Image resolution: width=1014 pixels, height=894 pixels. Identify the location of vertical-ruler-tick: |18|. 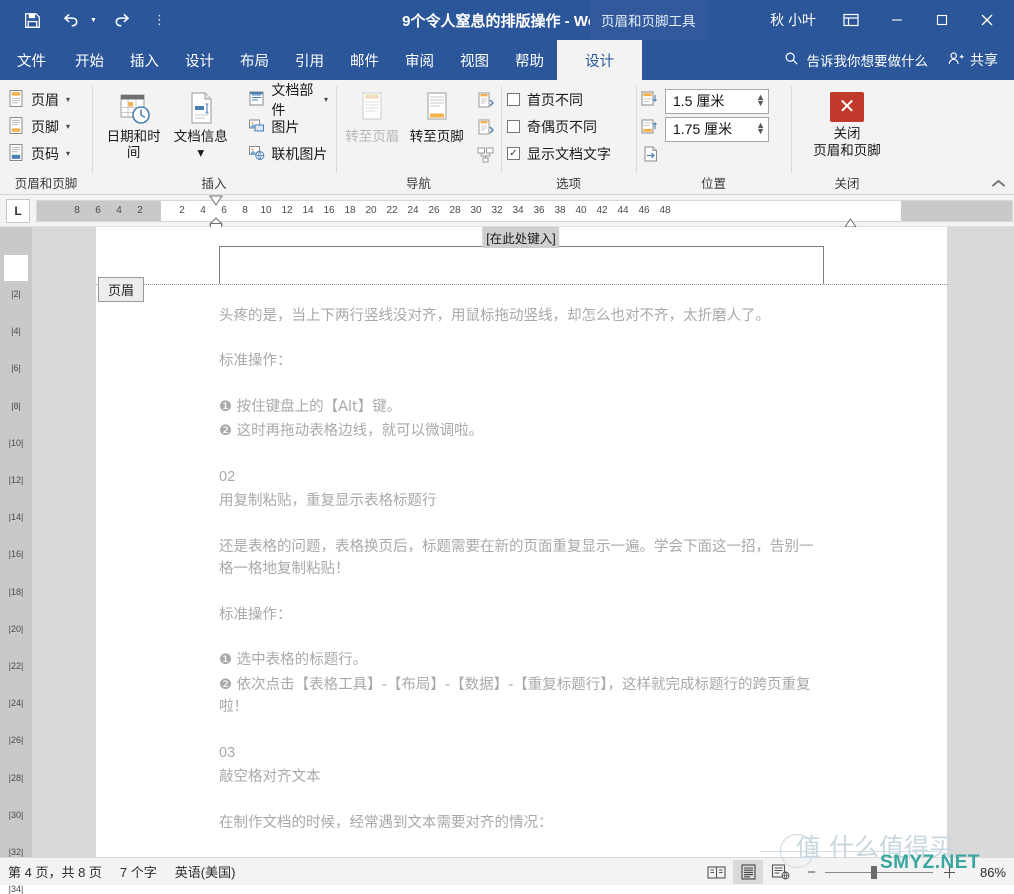
(16, 592).